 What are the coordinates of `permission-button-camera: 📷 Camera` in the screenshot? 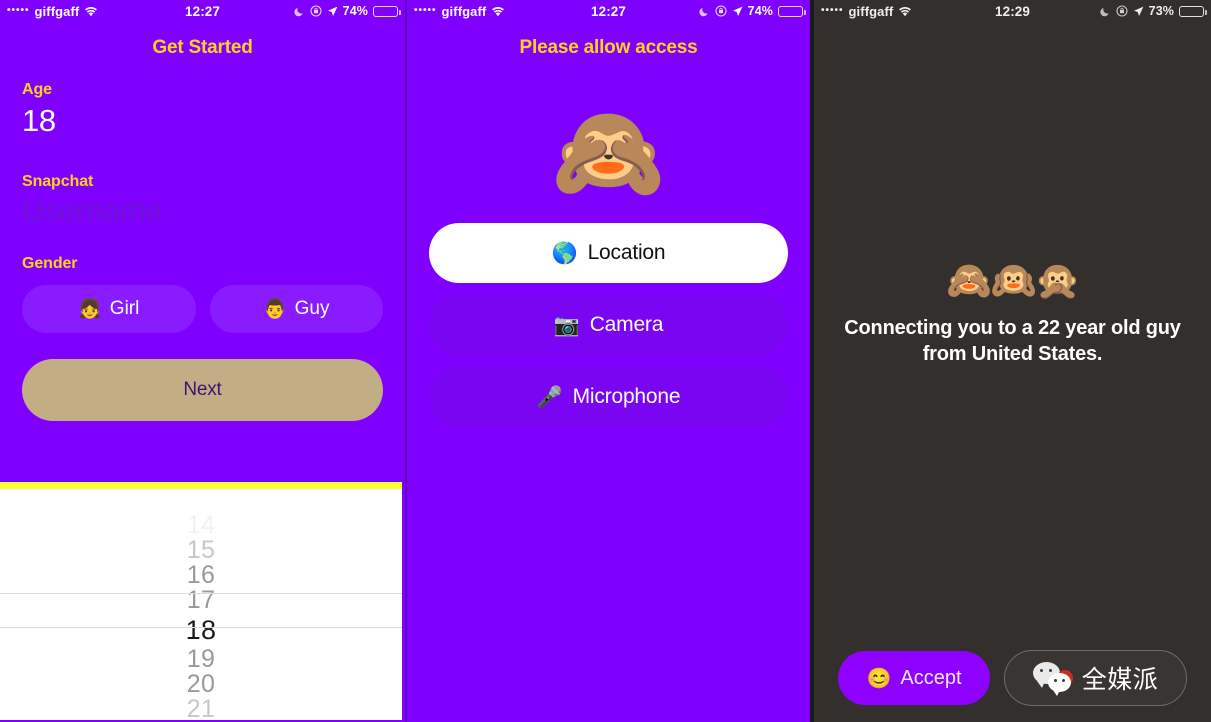 It's located at (608, 325).